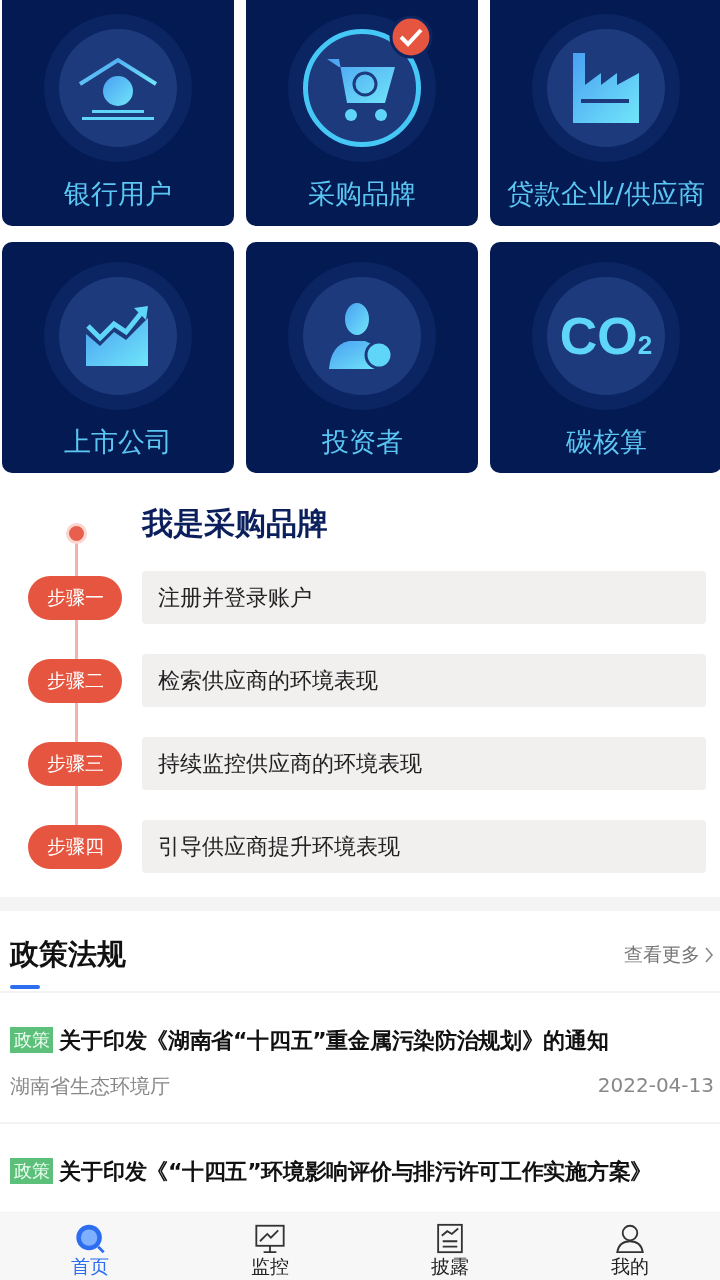  What do you see at coordinates (118, 194) in the screenshot?
I see `role-label: 银行用户` at bounding box center [118, 194].